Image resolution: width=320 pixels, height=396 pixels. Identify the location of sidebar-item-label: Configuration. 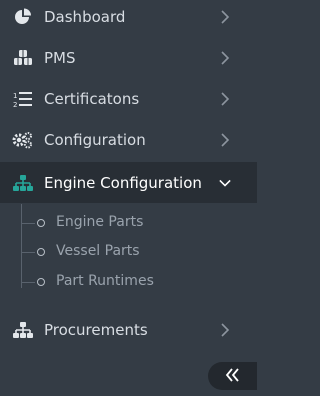
(95, 139).